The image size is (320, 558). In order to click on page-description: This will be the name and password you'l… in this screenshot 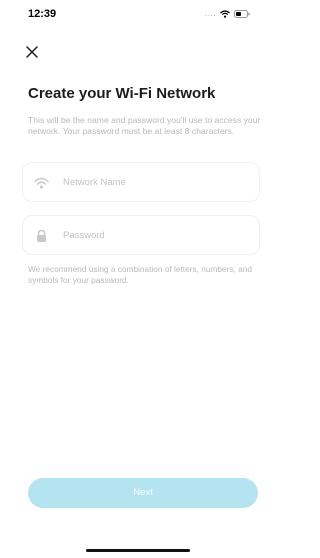, I will do `click(144, 125)`.